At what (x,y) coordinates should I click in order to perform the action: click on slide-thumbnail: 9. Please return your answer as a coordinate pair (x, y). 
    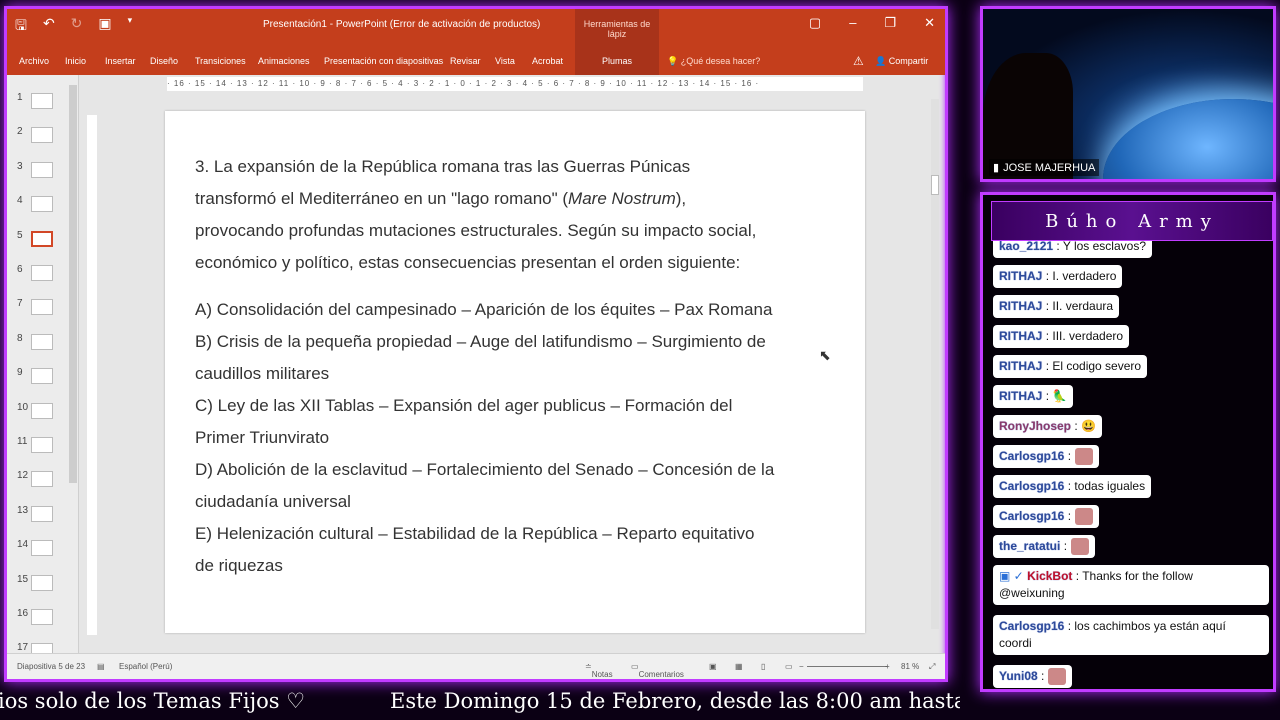
    Looking at the image, I should click on (43, 377).